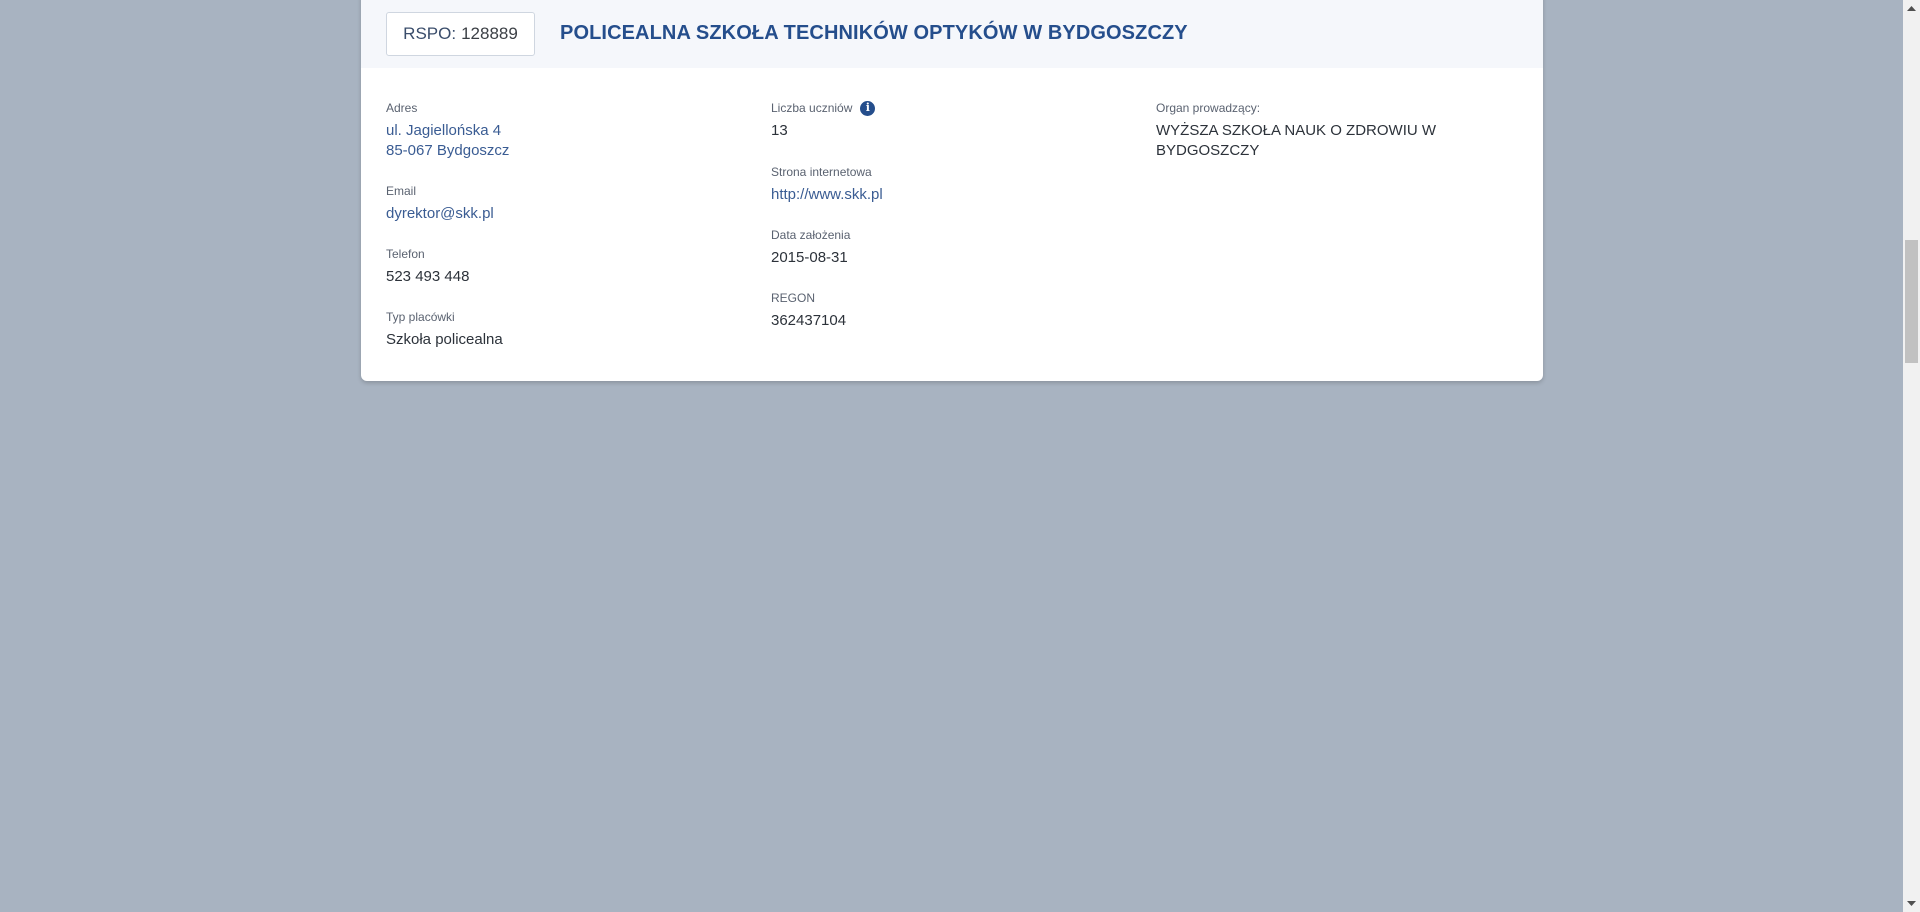 Image resolution: width=1920 pixels, height=912 pixels. I want to click on organ-label: Organ prowadzący:, so click(1208, 108).